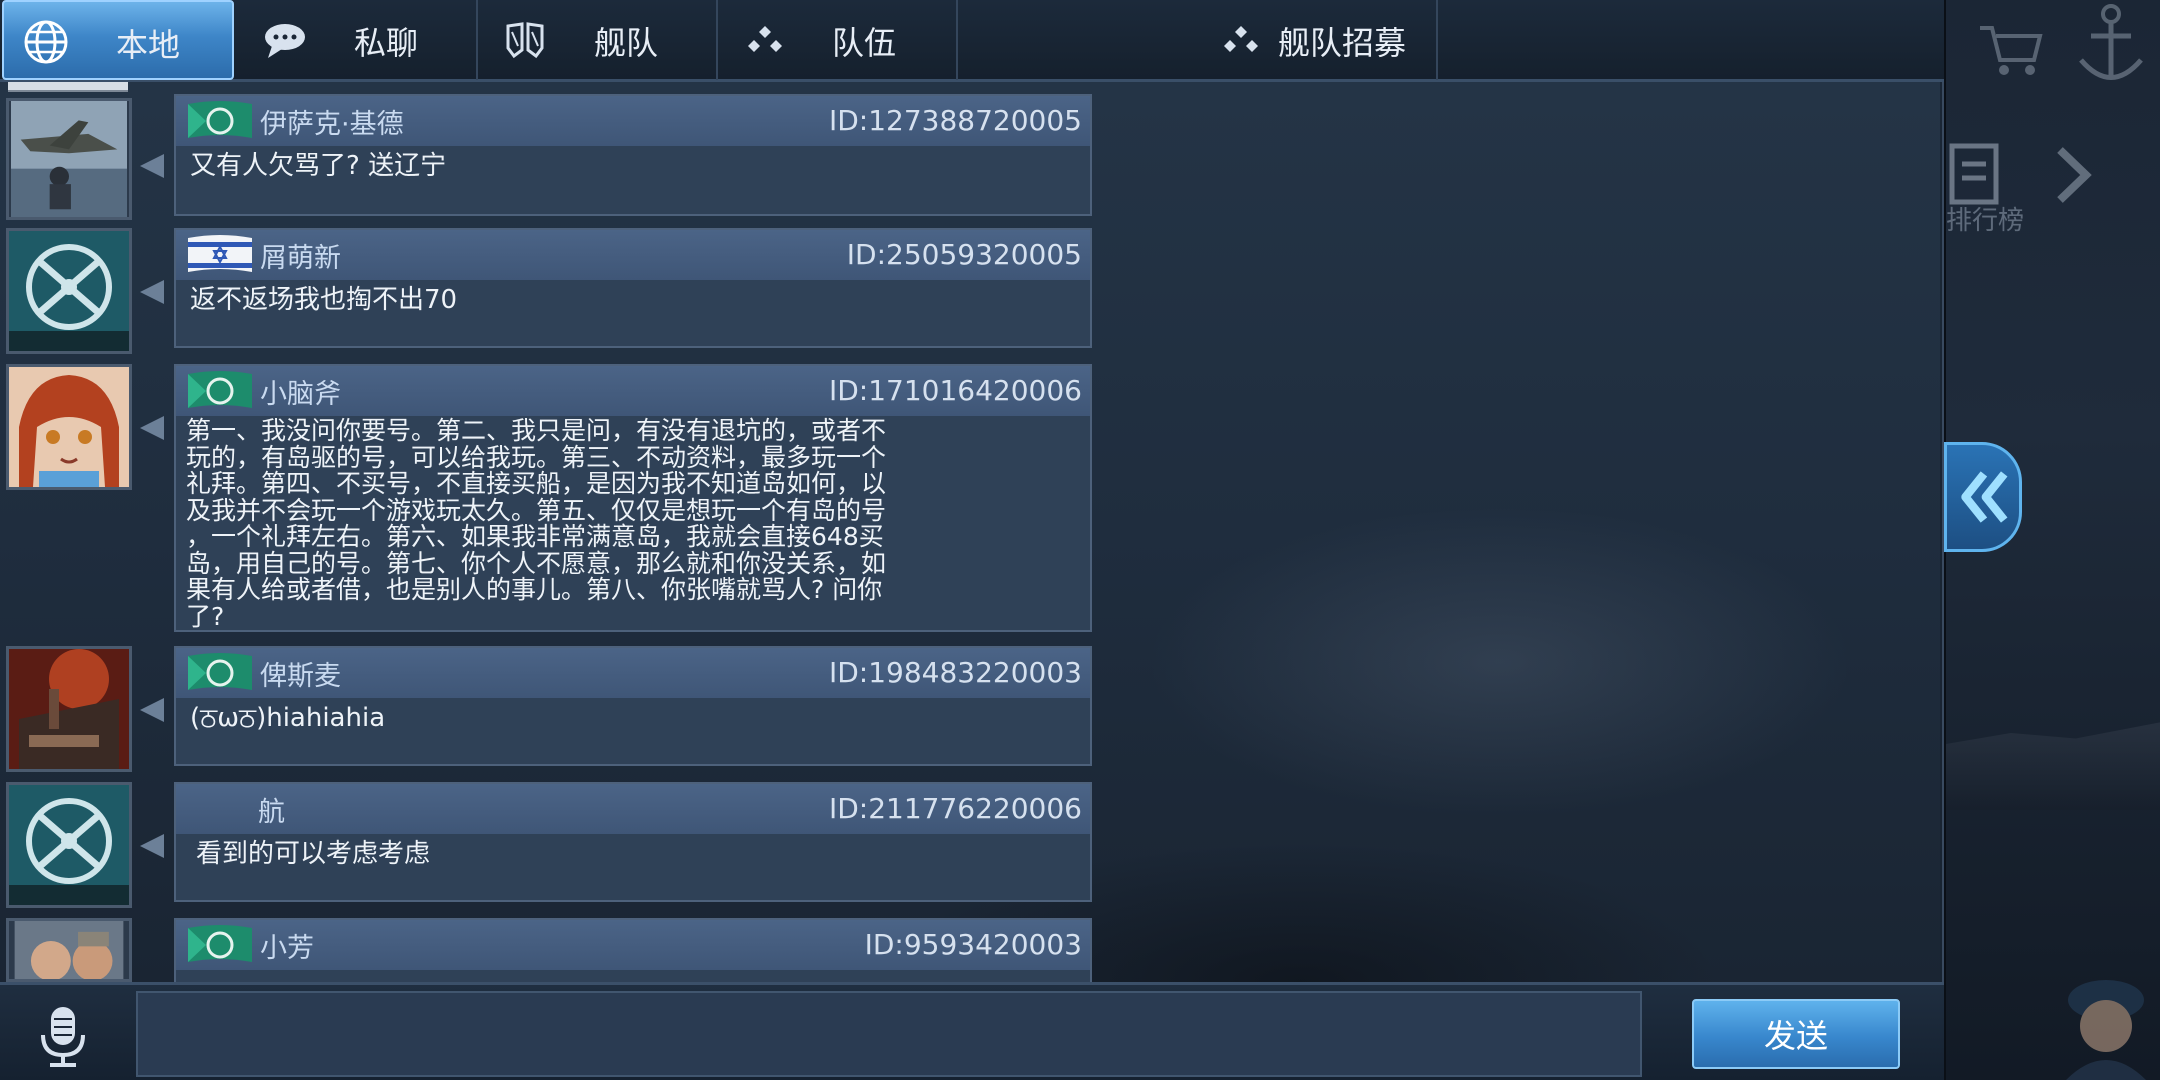 The height and width of the screenshot is (1080, 2160). What do you see at coordinates (285, 41) in the screenshot?
I see `chat-bubble-icon` at bounding box center [285, 41].